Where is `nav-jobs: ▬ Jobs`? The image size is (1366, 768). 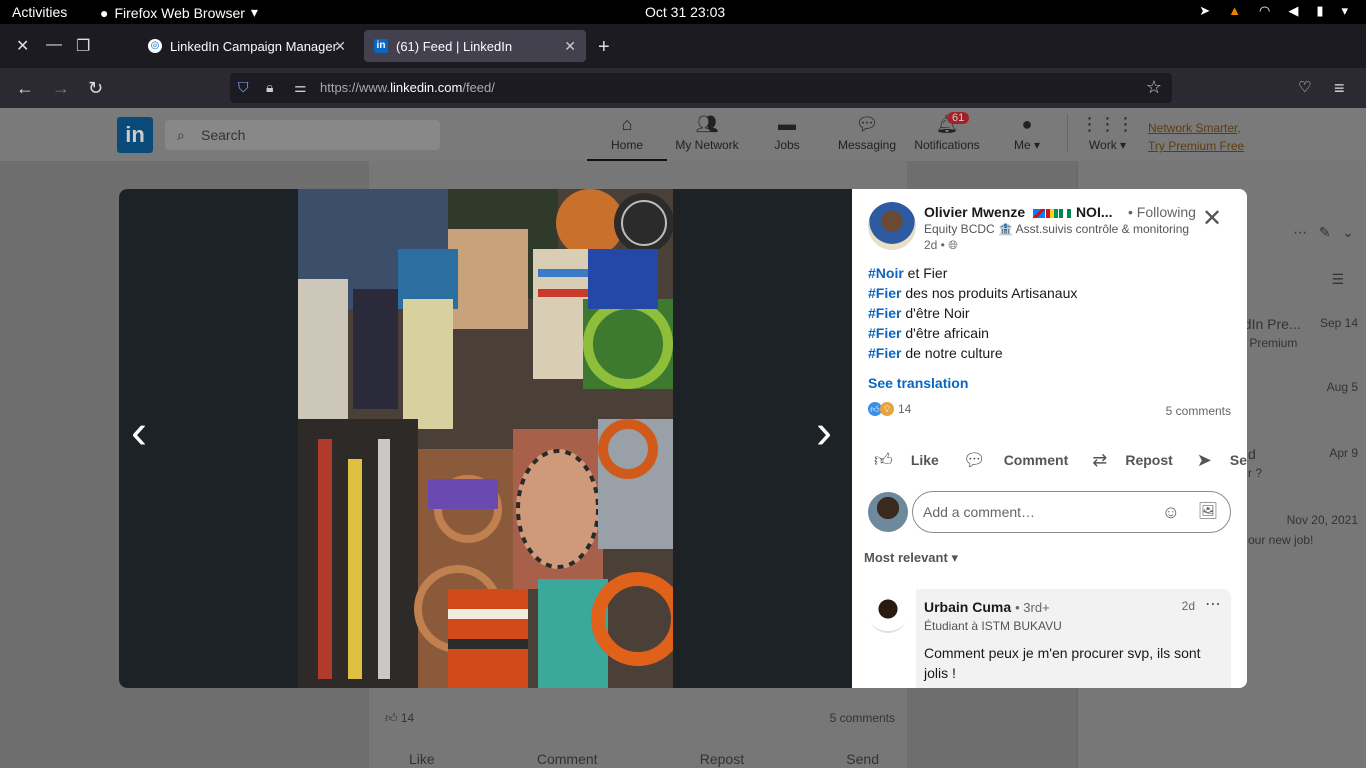 nav-jobs: ▬ Jobs is located at coordinates (787, 133).